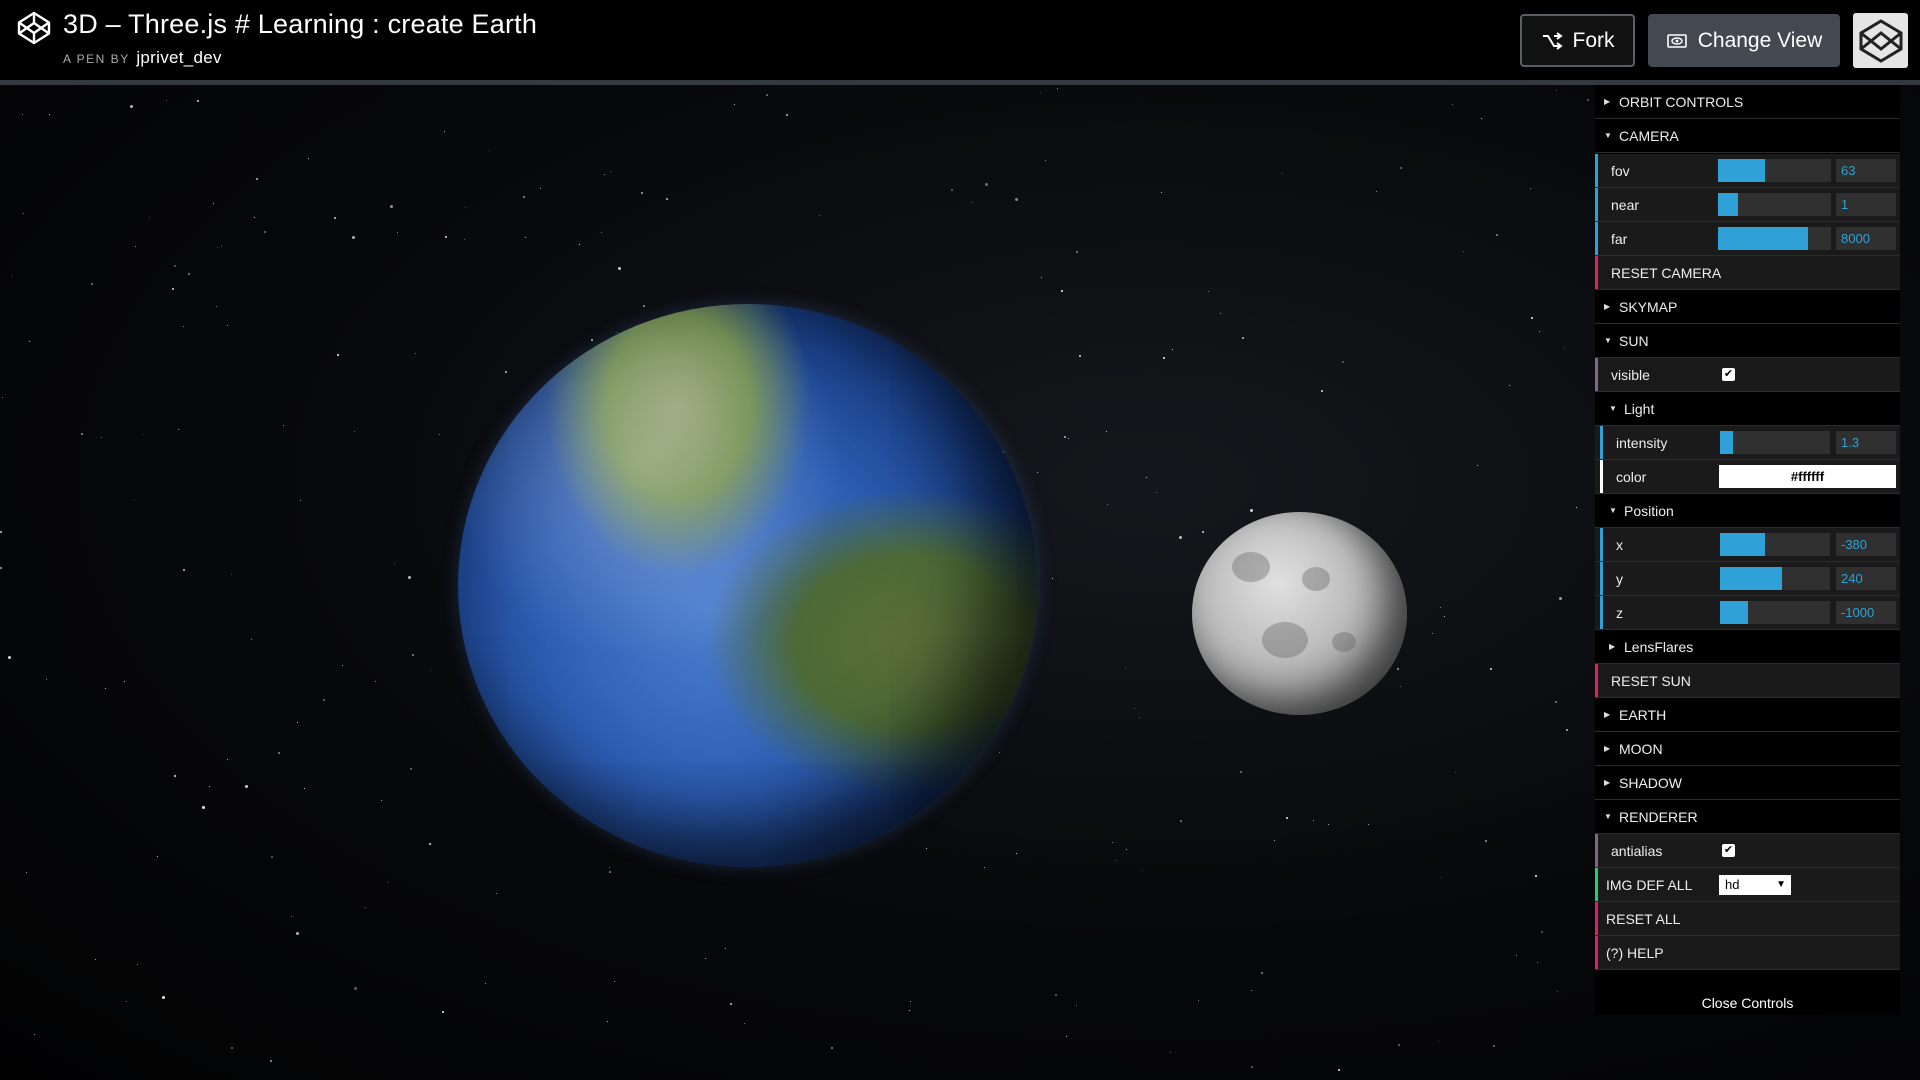 The width and height of the screenshot is (1920, 1080). I want to click on control-near: near 1, so click(1747, 205).